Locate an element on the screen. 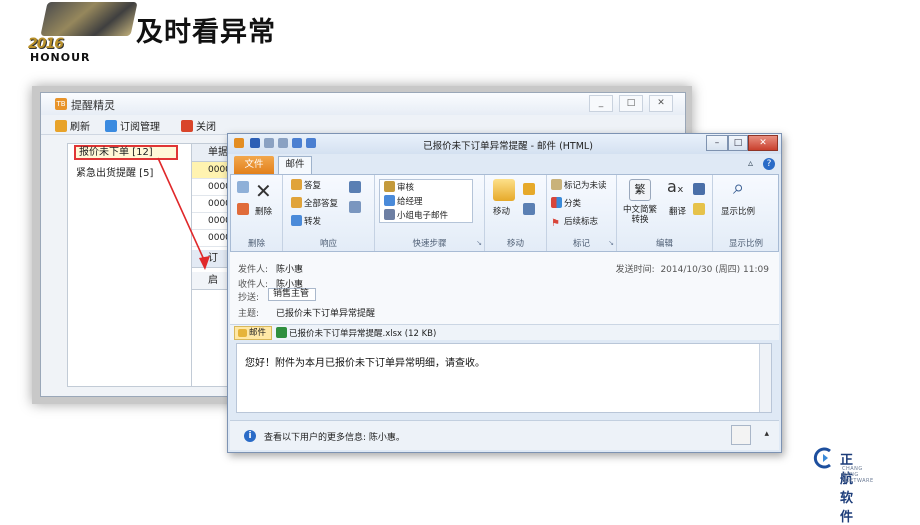 This screenshot has width=920, height=525. rules-icon is located at coordinates (529, 189).